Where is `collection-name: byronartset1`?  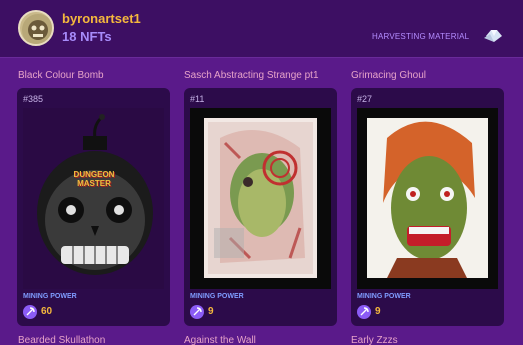
collection-name: byronartset1 is located at coordinates (101, 18).